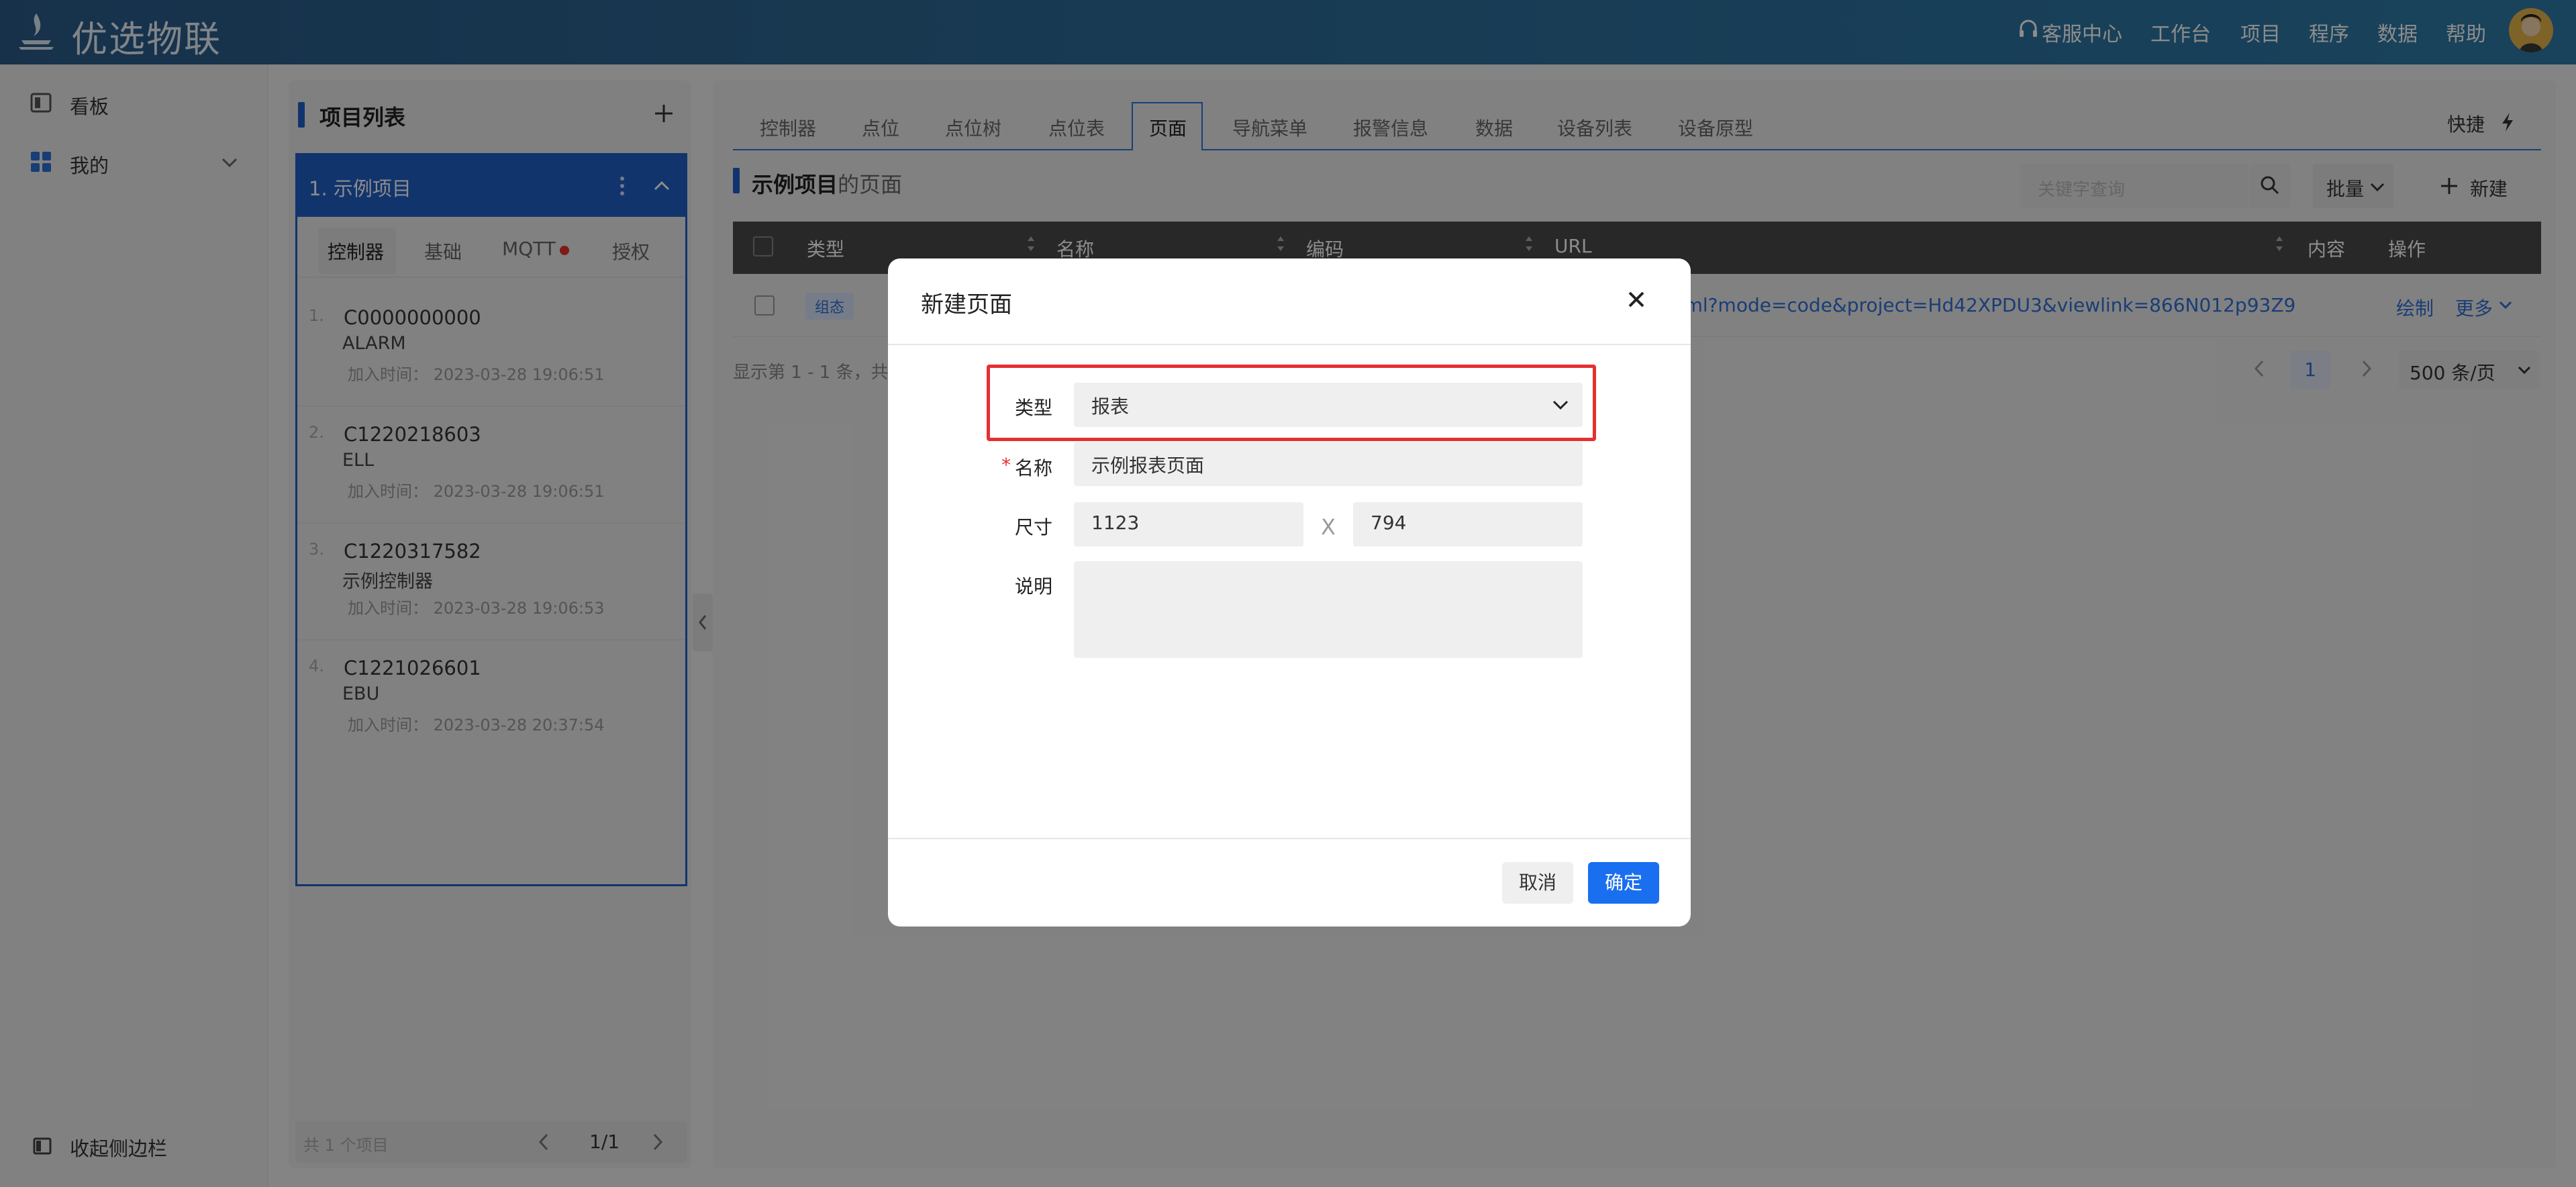 The width and height of the screenshot is (2576, 1187). What do you see at coordinates (1289, 344) in the screenshot?
I see `dialog-header-divider` at bounding box center [1289, 344].